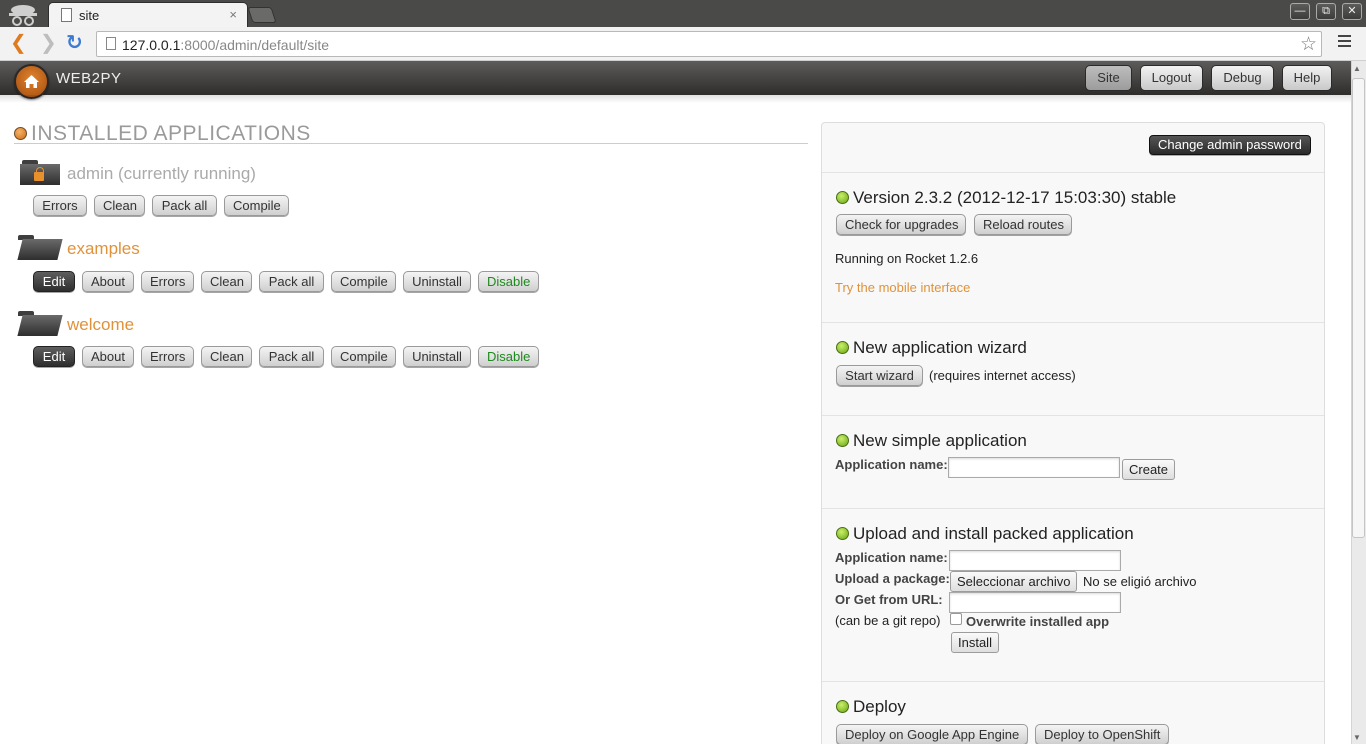 The image size is (1366, 744). I want to click on check-for-upgrades-button: Check for upgrades, so click(901, 224).